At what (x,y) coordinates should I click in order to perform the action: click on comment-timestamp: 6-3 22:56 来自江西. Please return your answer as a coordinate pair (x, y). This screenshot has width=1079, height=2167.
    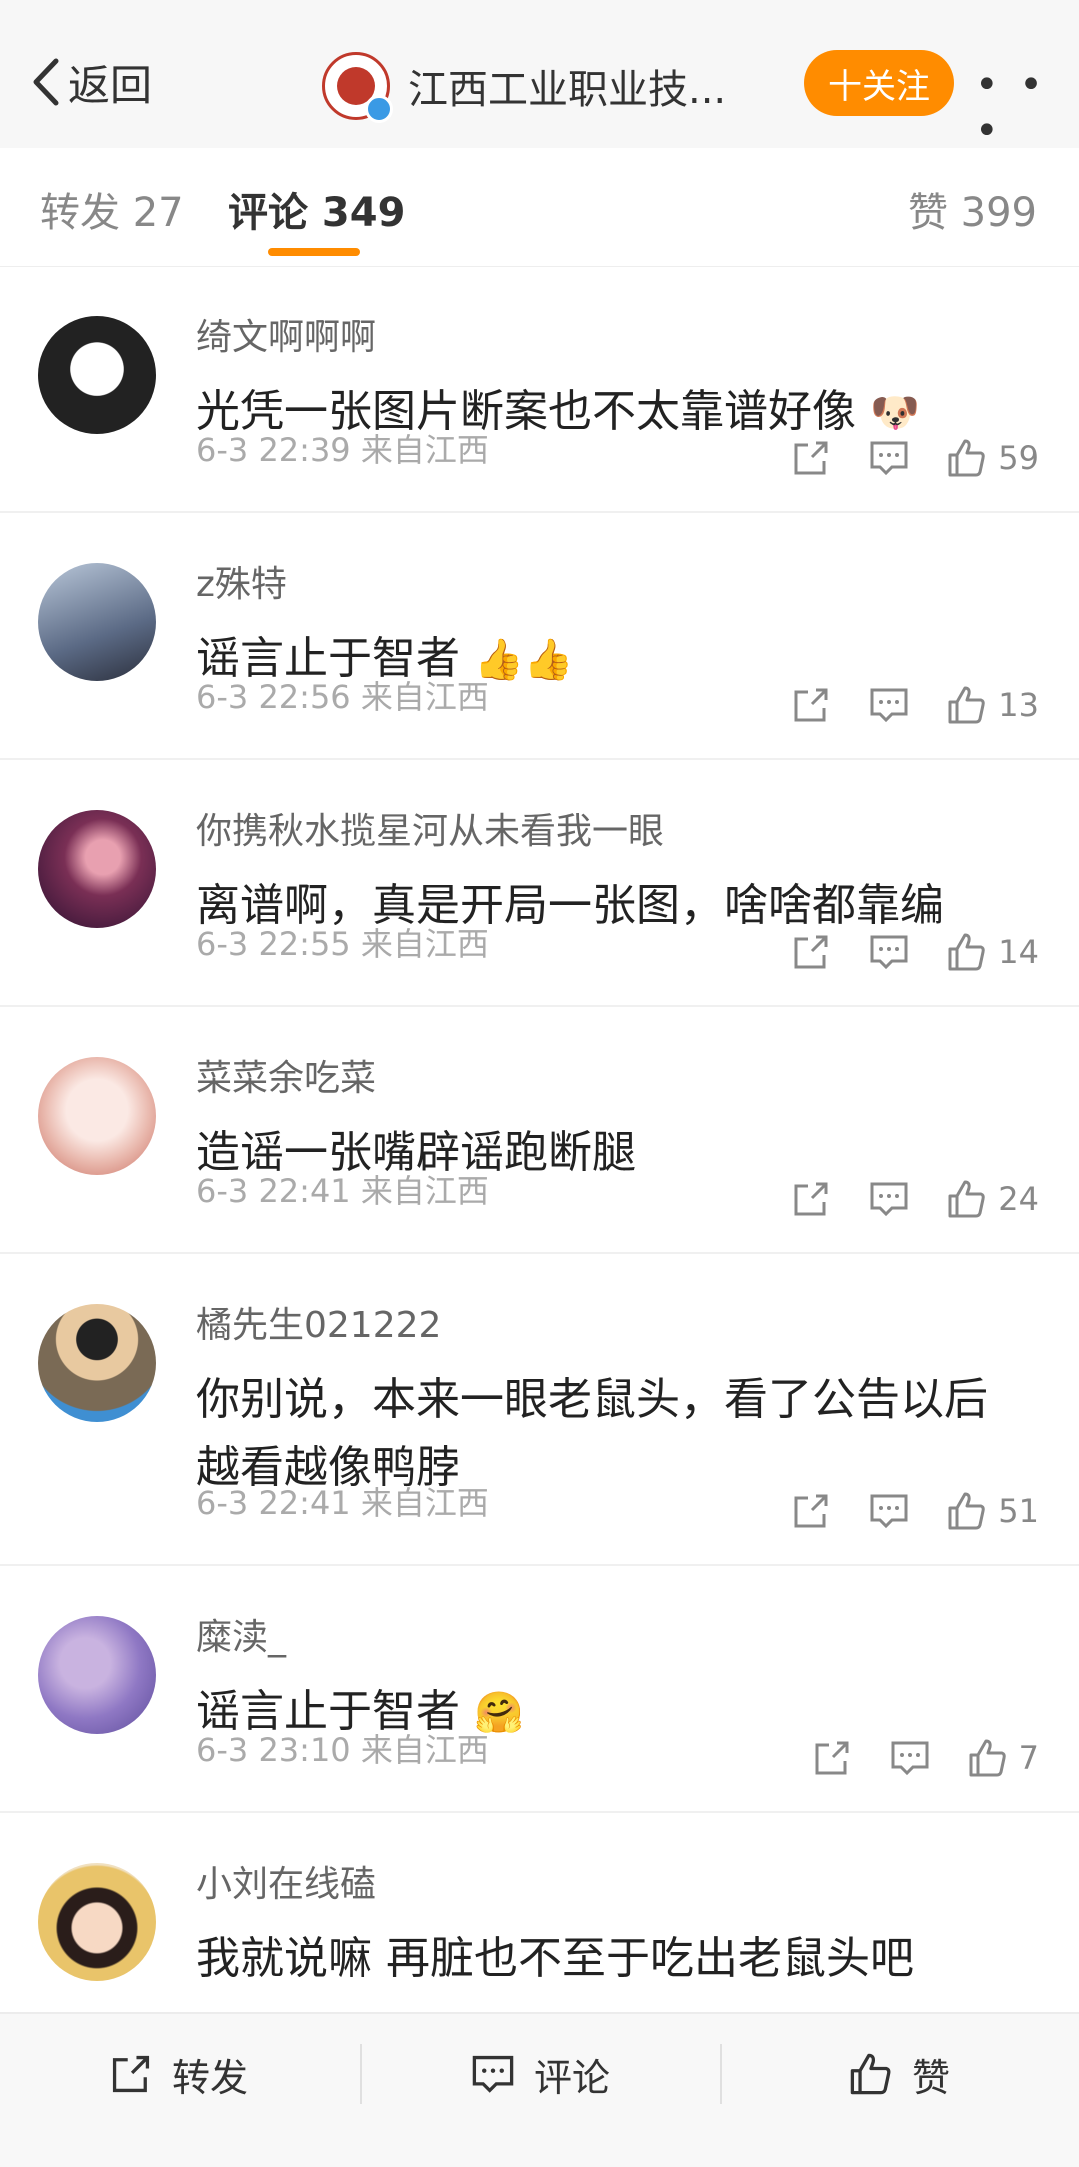
    Looking at the image, I should click on (342, 697).